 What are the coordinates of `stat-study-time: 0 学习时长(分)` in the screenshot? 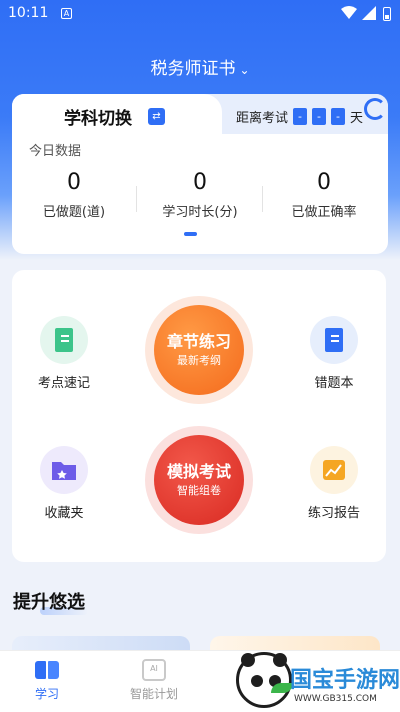 It's located at (200, 195).